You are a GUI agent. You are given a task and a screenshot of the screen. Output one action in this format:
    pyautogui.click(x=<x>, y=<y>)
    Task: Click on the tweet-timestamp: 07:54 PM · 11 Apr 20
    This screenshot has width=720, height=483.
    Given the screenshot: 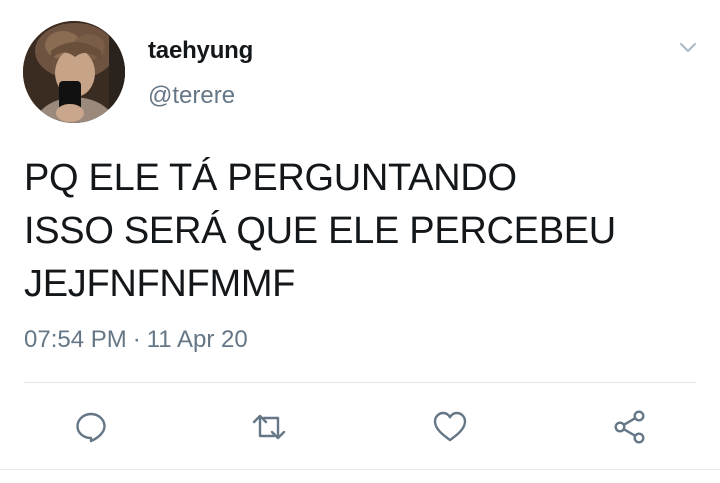 What is the action you would take?
    pyautogui.click(x=136, y=340)
    